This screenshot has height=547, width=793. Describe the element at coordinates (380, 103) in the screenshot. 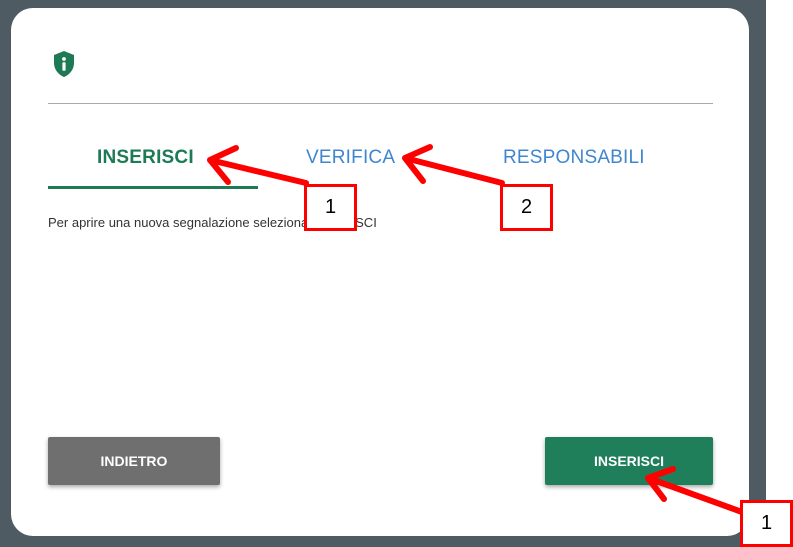

I see `header-divider` at that location.